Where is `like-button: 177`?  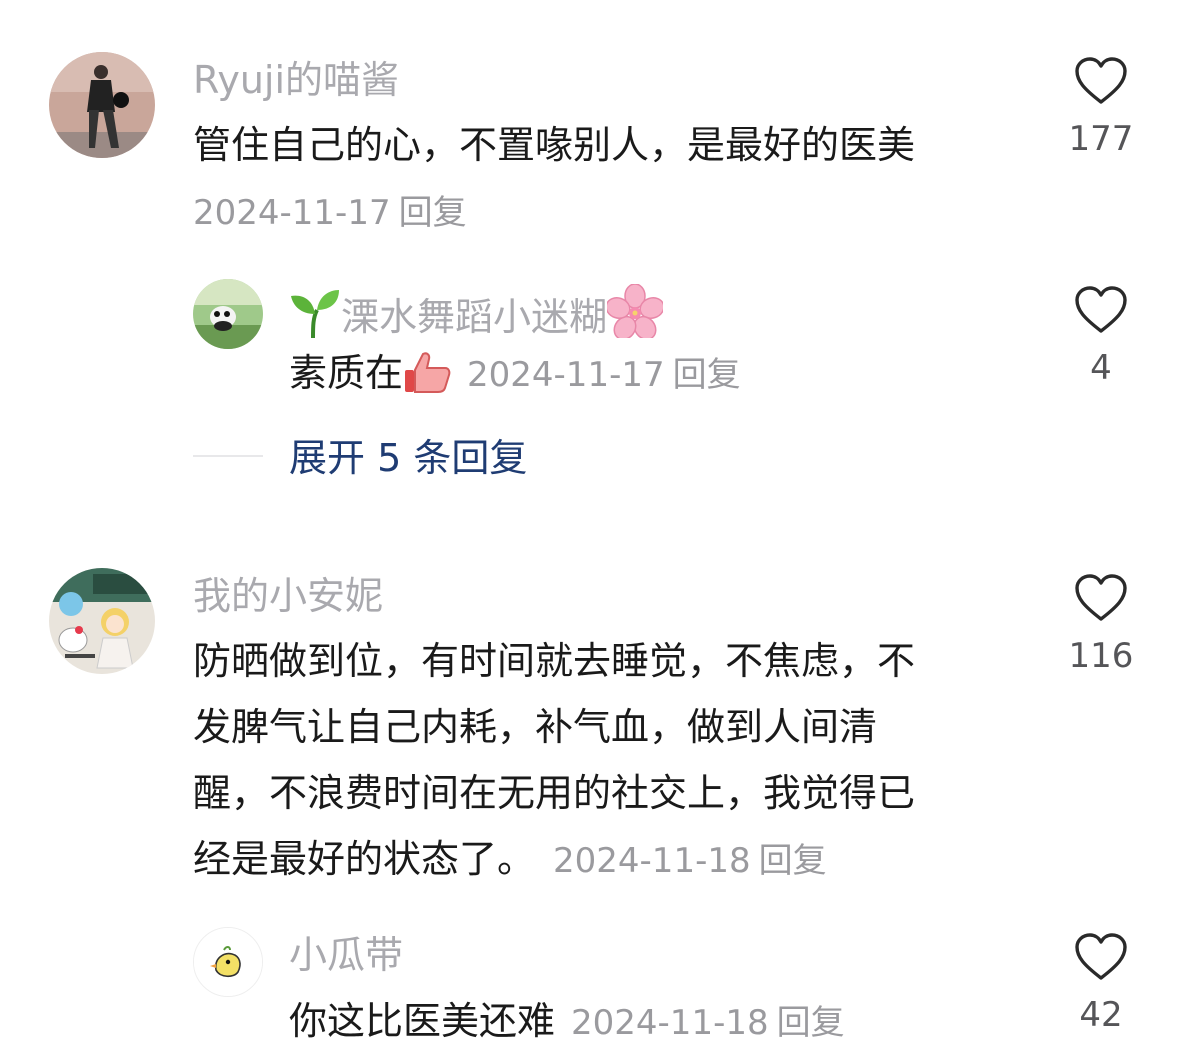
like-button: 177 is located at coordinates (1101, 106).